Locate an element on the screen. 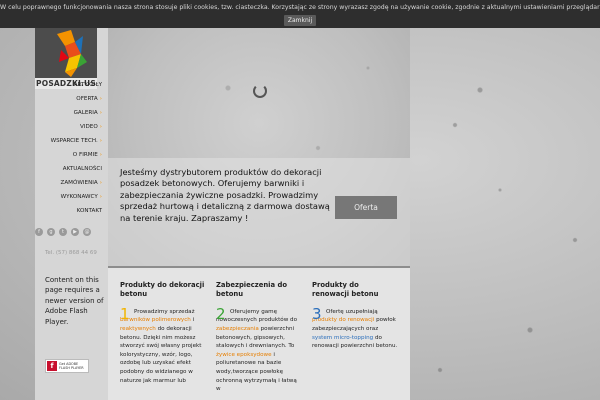  nav-label: WSPARCIE TECH. is located at coordinates (74, 141).